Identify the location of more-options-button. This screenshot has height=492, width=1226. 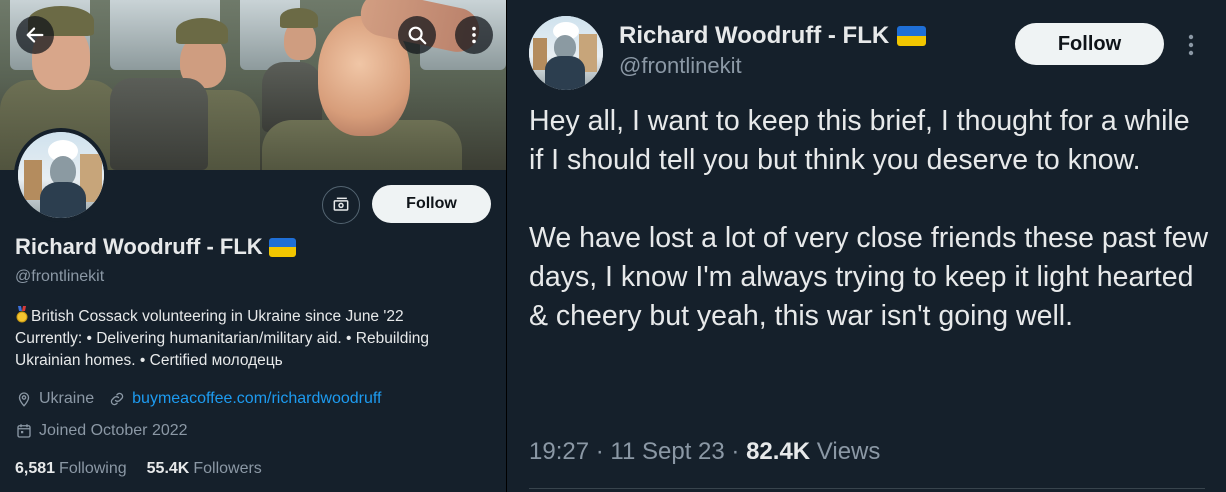
(474, 35).